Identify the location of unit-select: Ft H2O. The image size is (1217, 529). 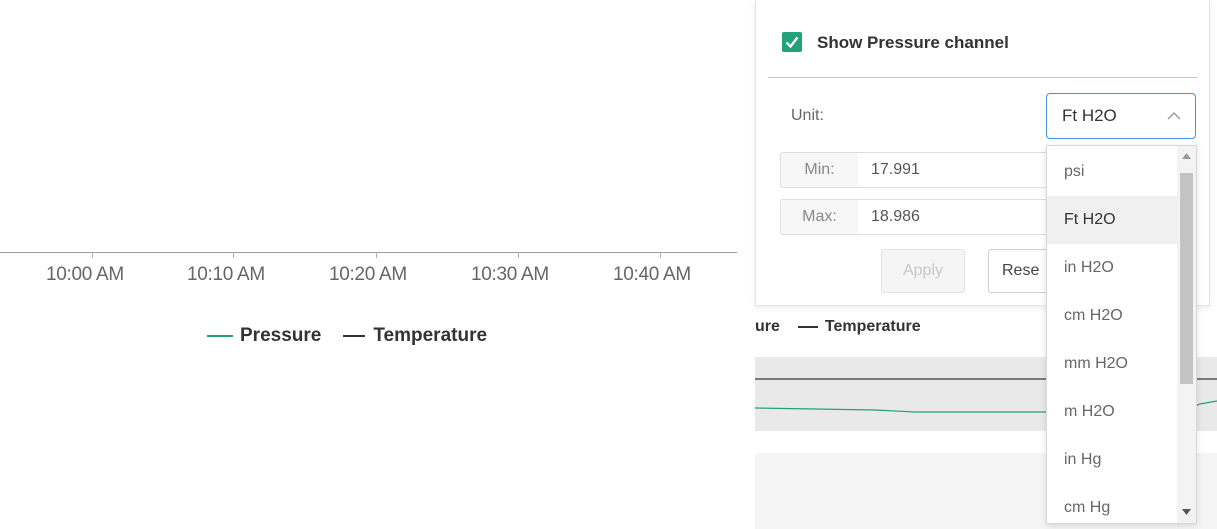
(1121, 116).